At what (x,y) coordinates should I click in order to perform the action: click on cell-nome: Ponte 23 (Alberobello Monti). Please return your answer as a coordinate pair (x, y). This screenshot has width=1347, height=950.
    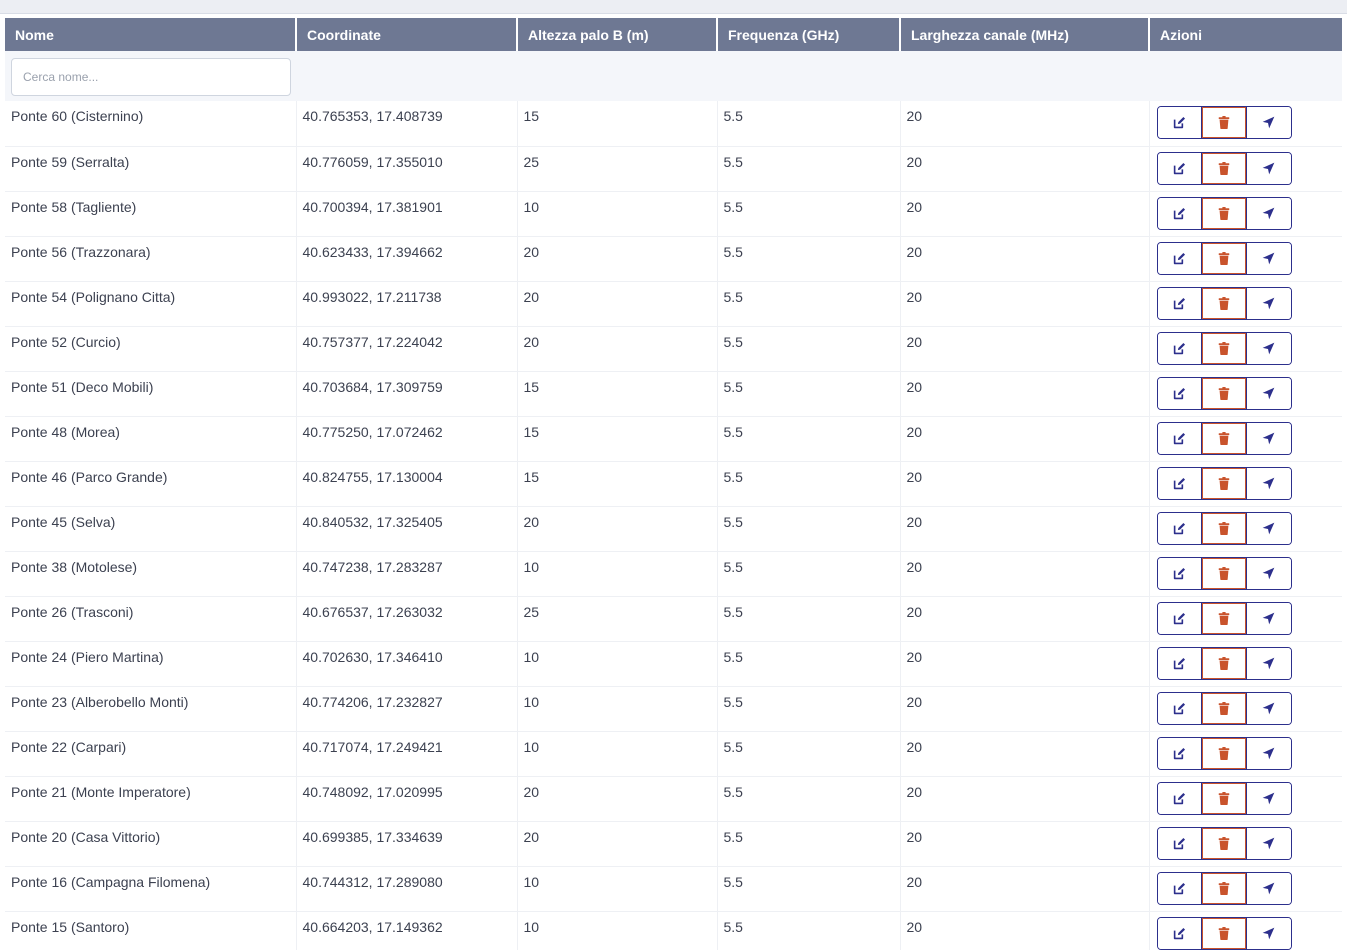
    Looking at the image, I should click on (151, 709).